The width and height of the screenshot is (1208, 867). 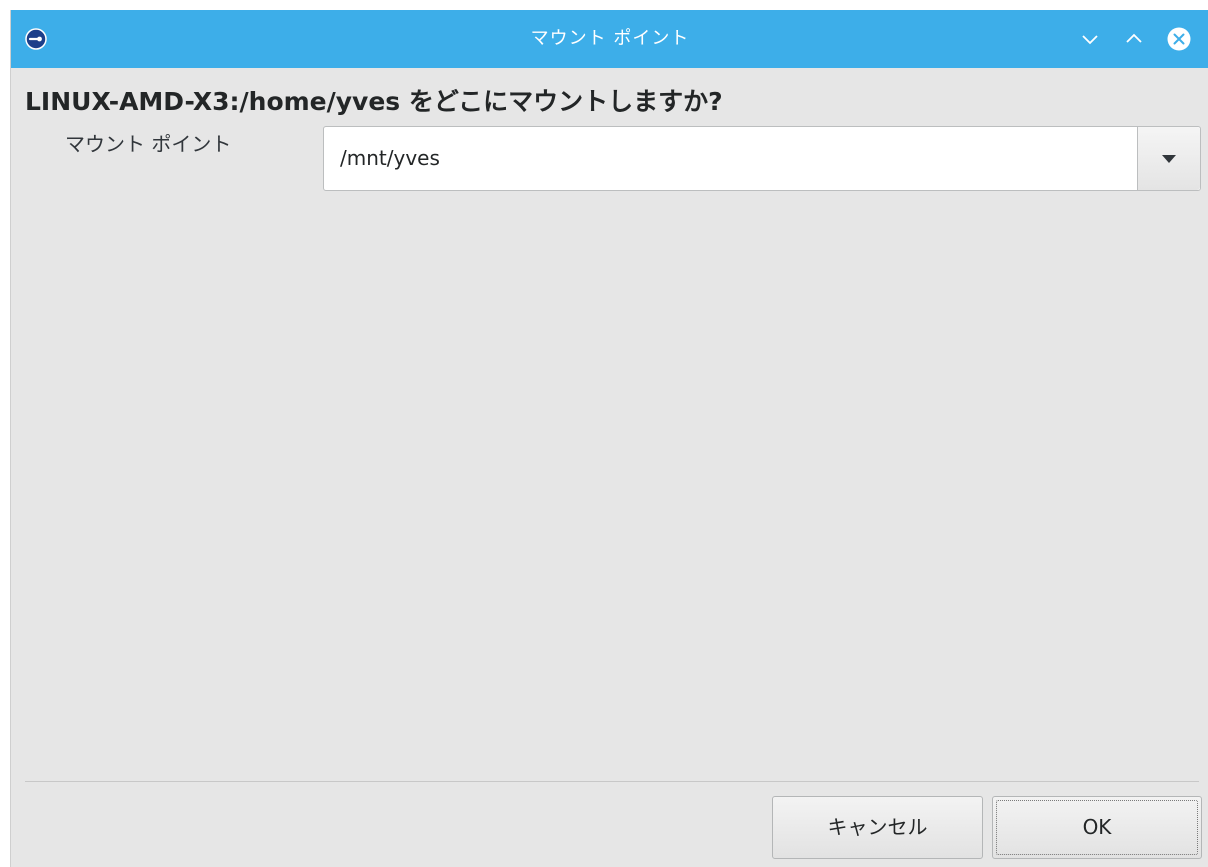 I want to click on close-circle-icon, so click(x=1179, y=39).